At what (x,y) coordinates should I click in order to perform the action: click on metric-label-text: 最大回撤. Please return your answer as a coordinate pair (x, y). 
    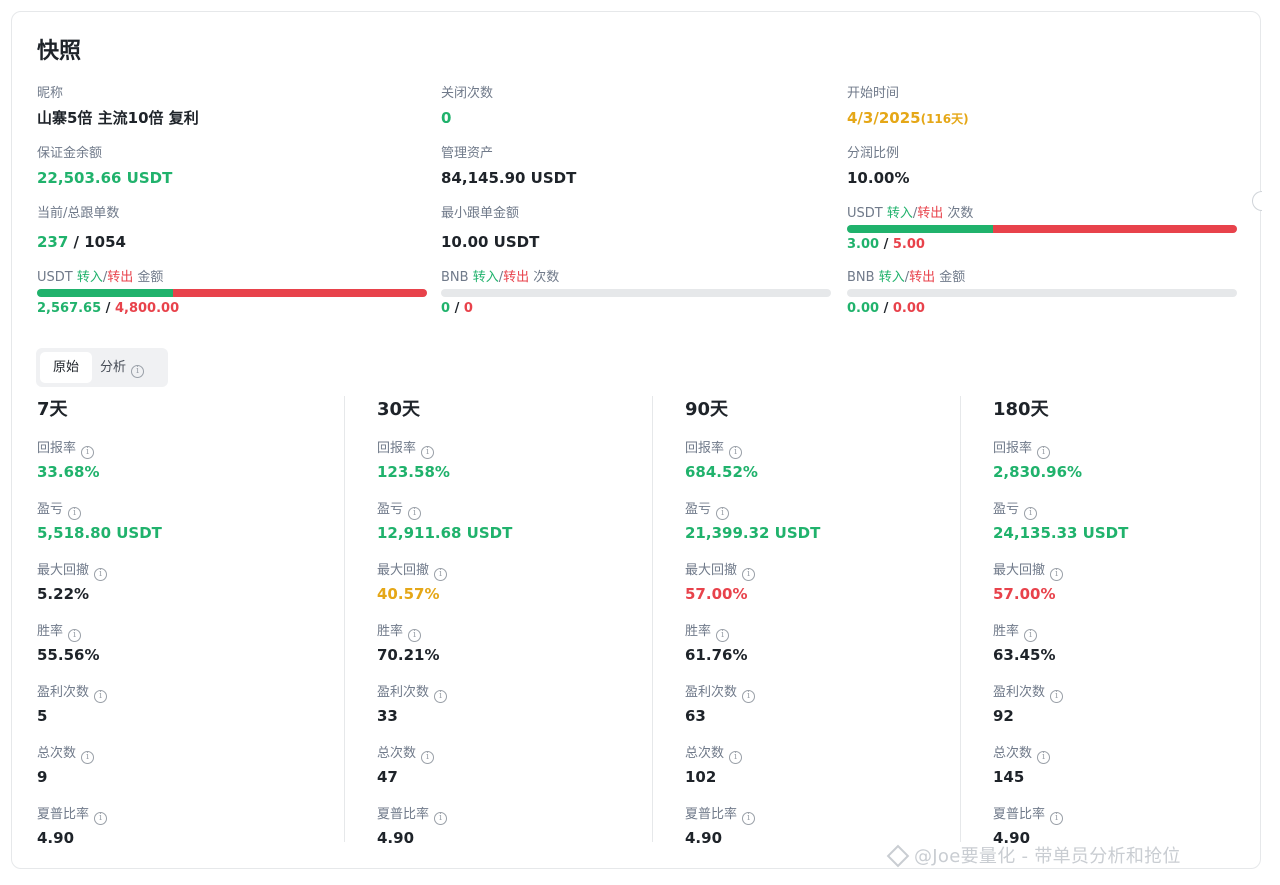
    Looking at the image, I should click on (1019, 570).